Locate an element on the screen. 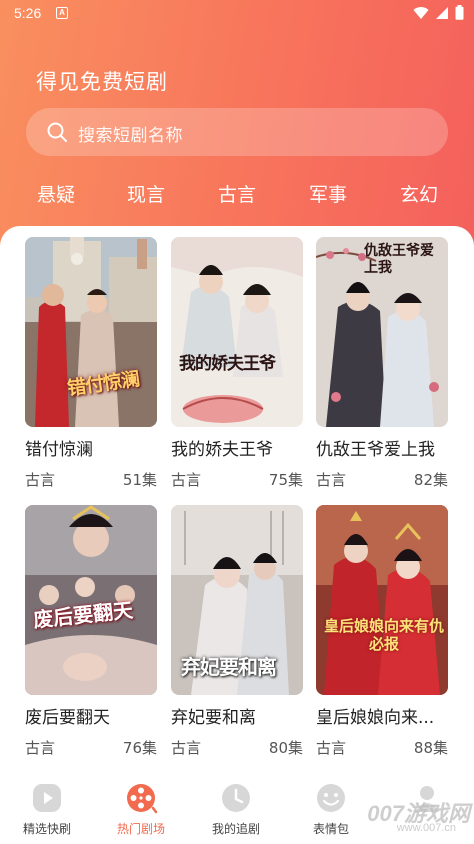 This screenshot has width=474, height=844. nav-label: 精选快刷 is located at coordinates (46, 829).